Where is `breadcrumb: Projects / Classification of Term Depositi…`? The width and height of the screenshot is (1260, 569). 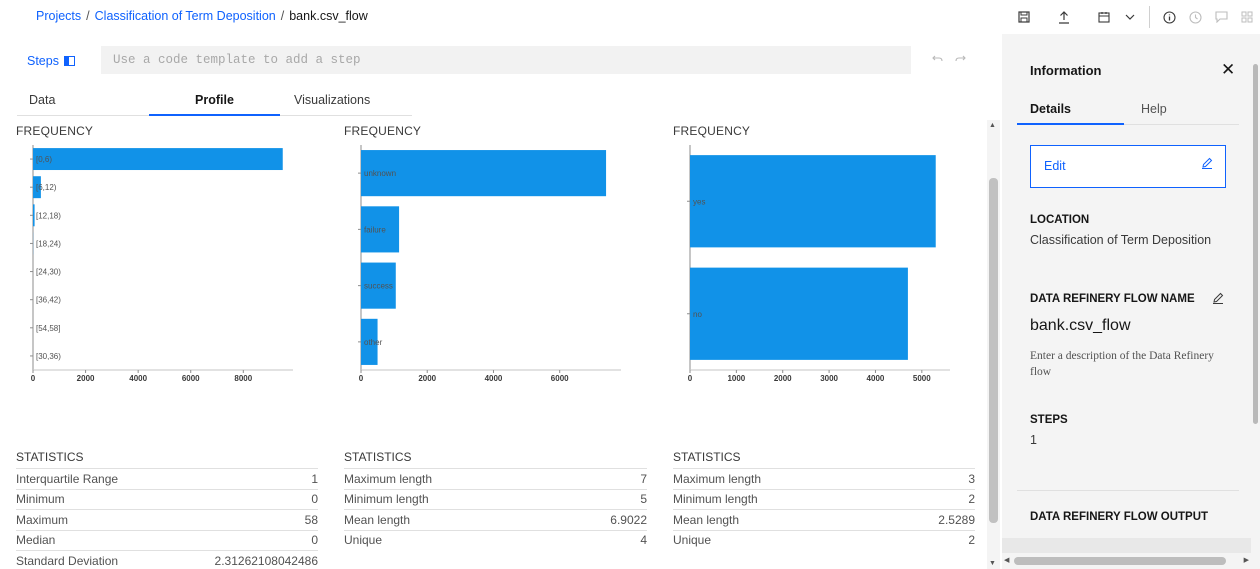
breadcrumb: Projects / Classification of Term Depositi… is located at coordinates (202, 16).